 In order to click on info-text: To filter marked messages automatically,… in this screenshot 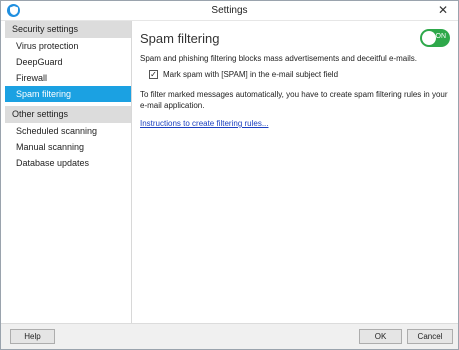, I will do `click(294, 100)`.